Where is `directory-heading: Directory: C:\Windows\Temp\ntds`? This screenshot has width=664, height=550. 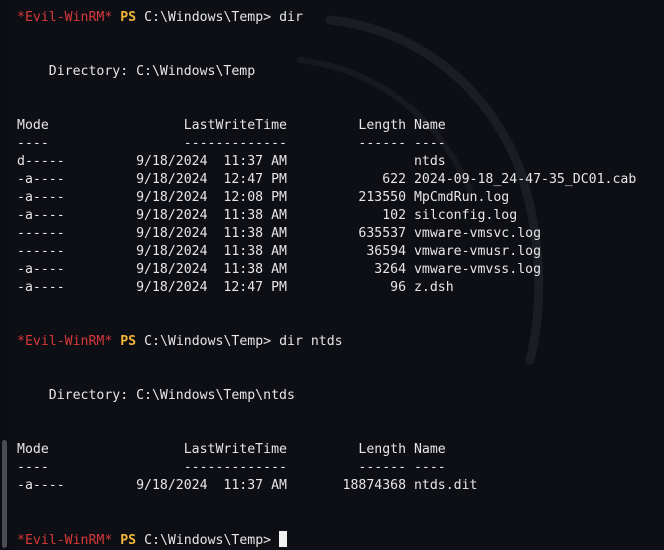 directory-heading: Directory: C:\Windows\Temp\ntds is located at coordinates (156, 395).